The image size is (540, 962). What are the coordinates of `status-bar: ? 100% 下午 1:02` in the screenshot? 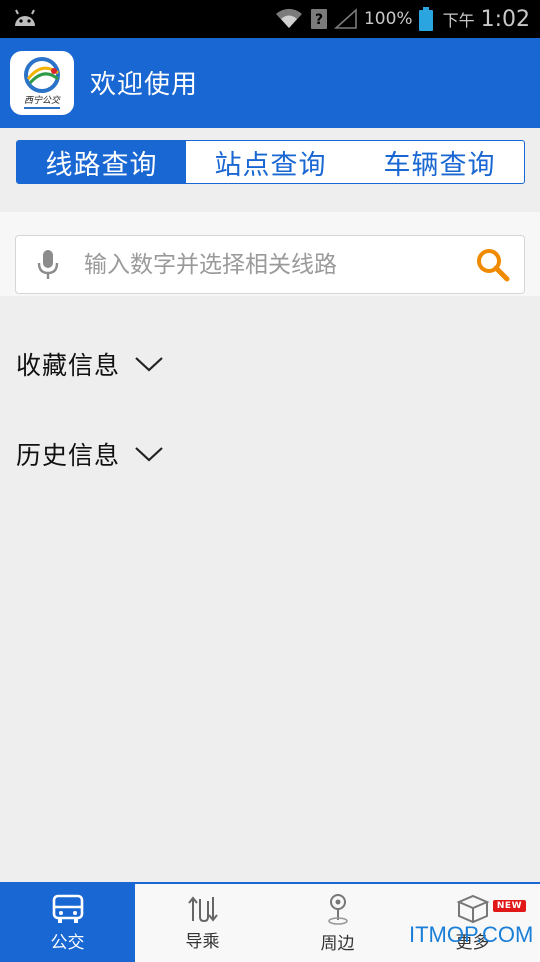 It's located at (270, 19).